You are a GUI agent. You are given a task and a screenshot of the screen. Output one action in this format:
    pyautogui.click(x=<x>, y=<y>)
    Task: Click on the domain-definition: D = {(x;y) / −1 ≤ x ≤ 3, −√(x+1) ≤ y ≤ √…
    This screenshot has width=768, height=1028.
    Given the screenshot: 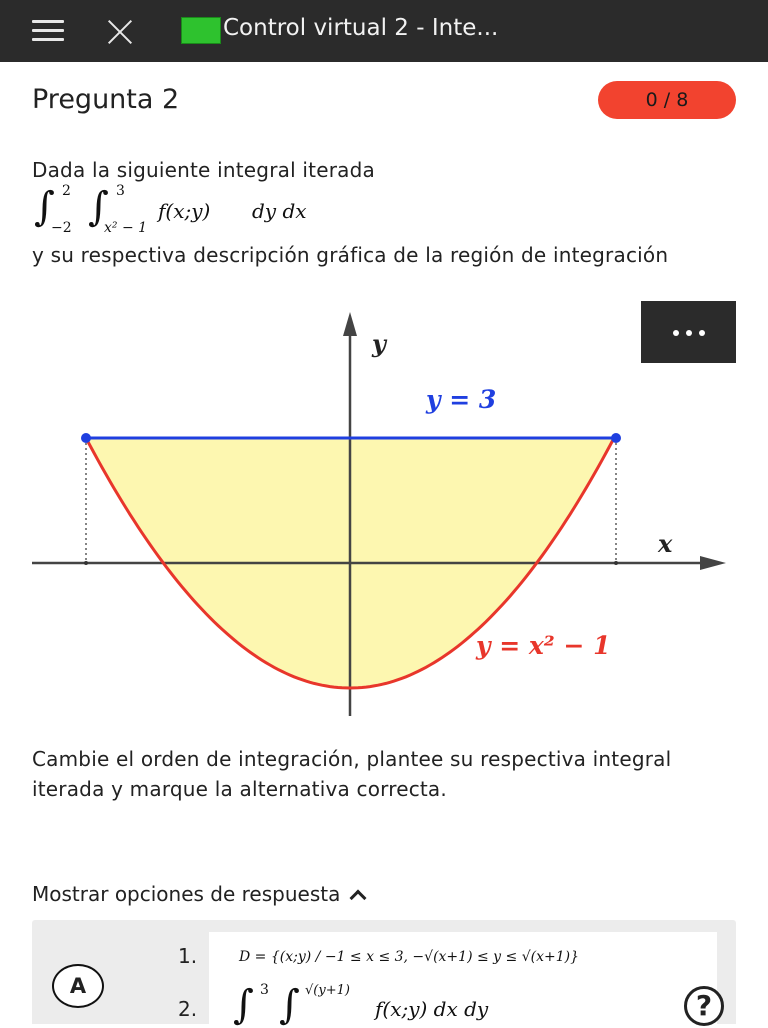 What is the action you would take?
    pyautogui.click(x=409, y=957)
    